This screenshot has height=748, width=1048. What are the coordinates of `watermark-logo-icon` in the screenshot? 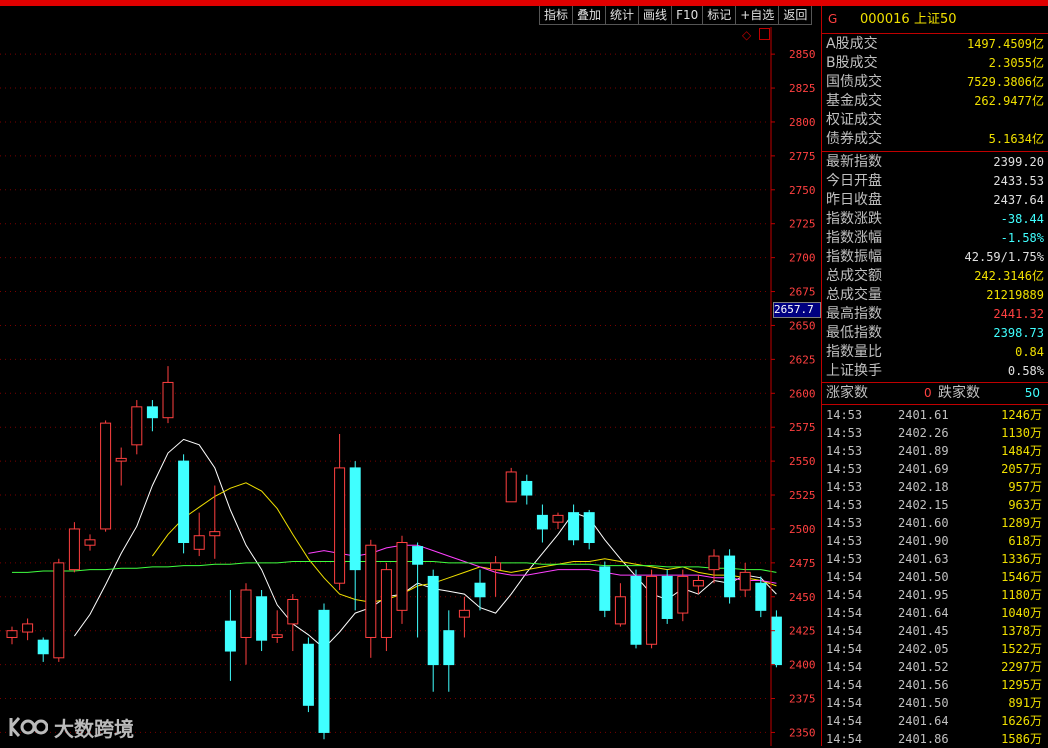 It's located at (28, 727).